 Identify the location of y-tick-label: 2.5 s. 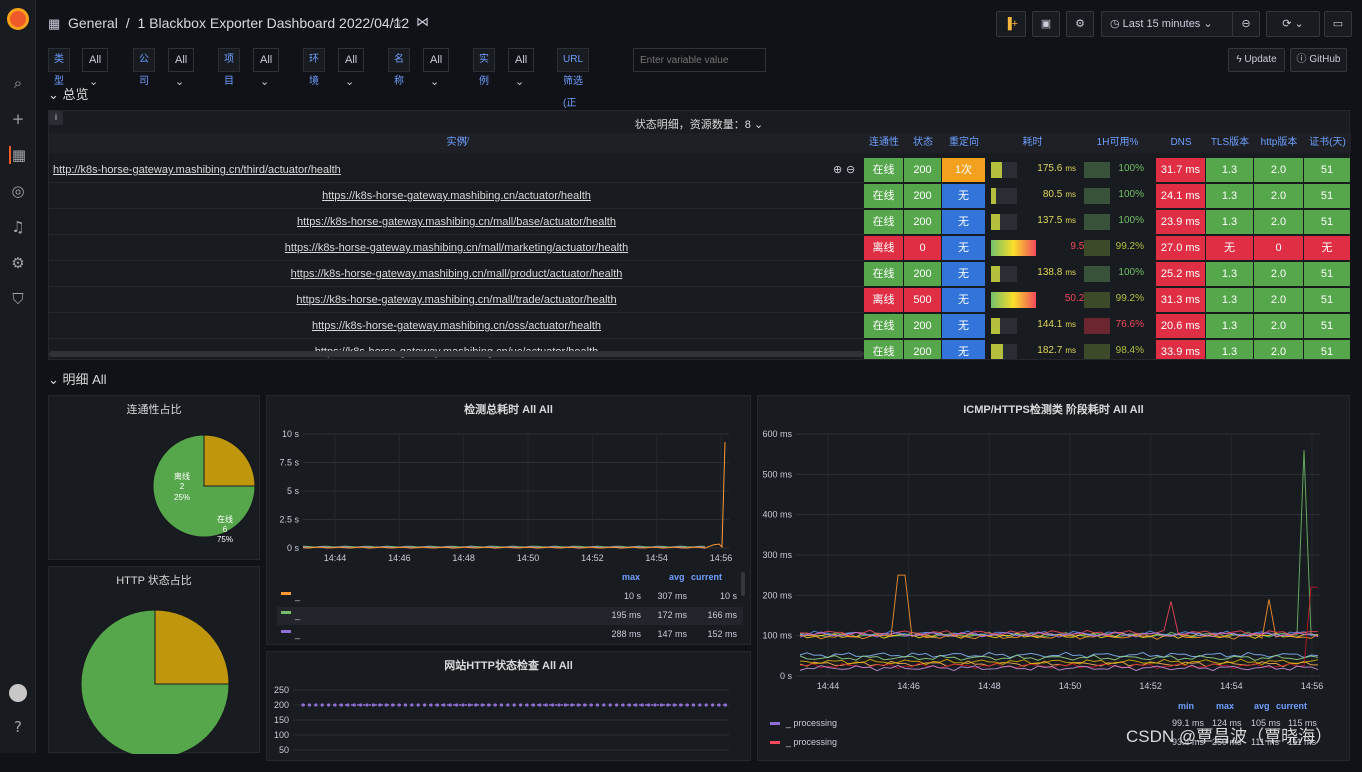
(289, 520).